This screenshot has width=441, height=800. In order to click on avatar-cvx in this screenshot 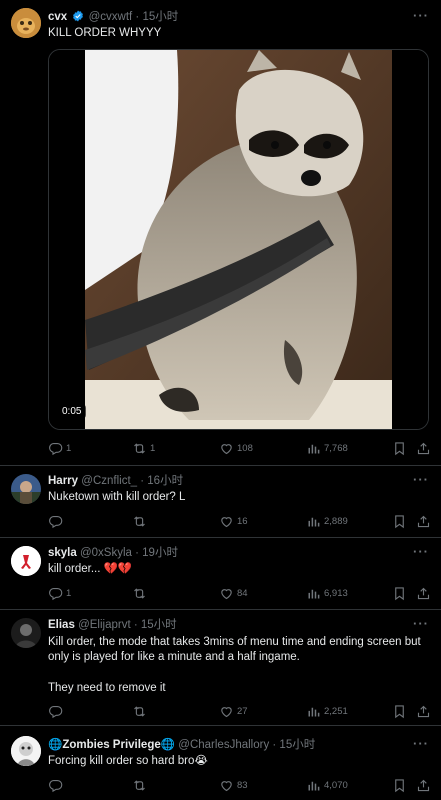, I will do `click(26, 23)`.